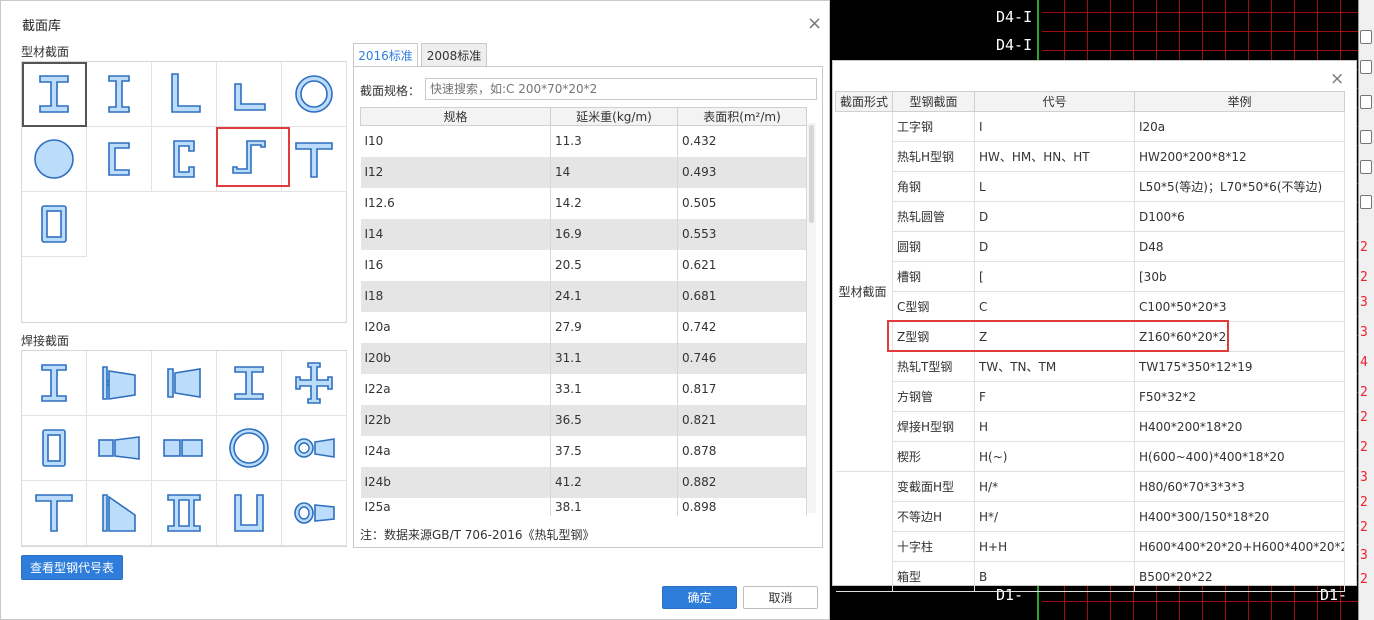 The width and height of the screenshot is (1374, 620). I want to click on tab-2016-standard: 2016标准, so click(385, 55).